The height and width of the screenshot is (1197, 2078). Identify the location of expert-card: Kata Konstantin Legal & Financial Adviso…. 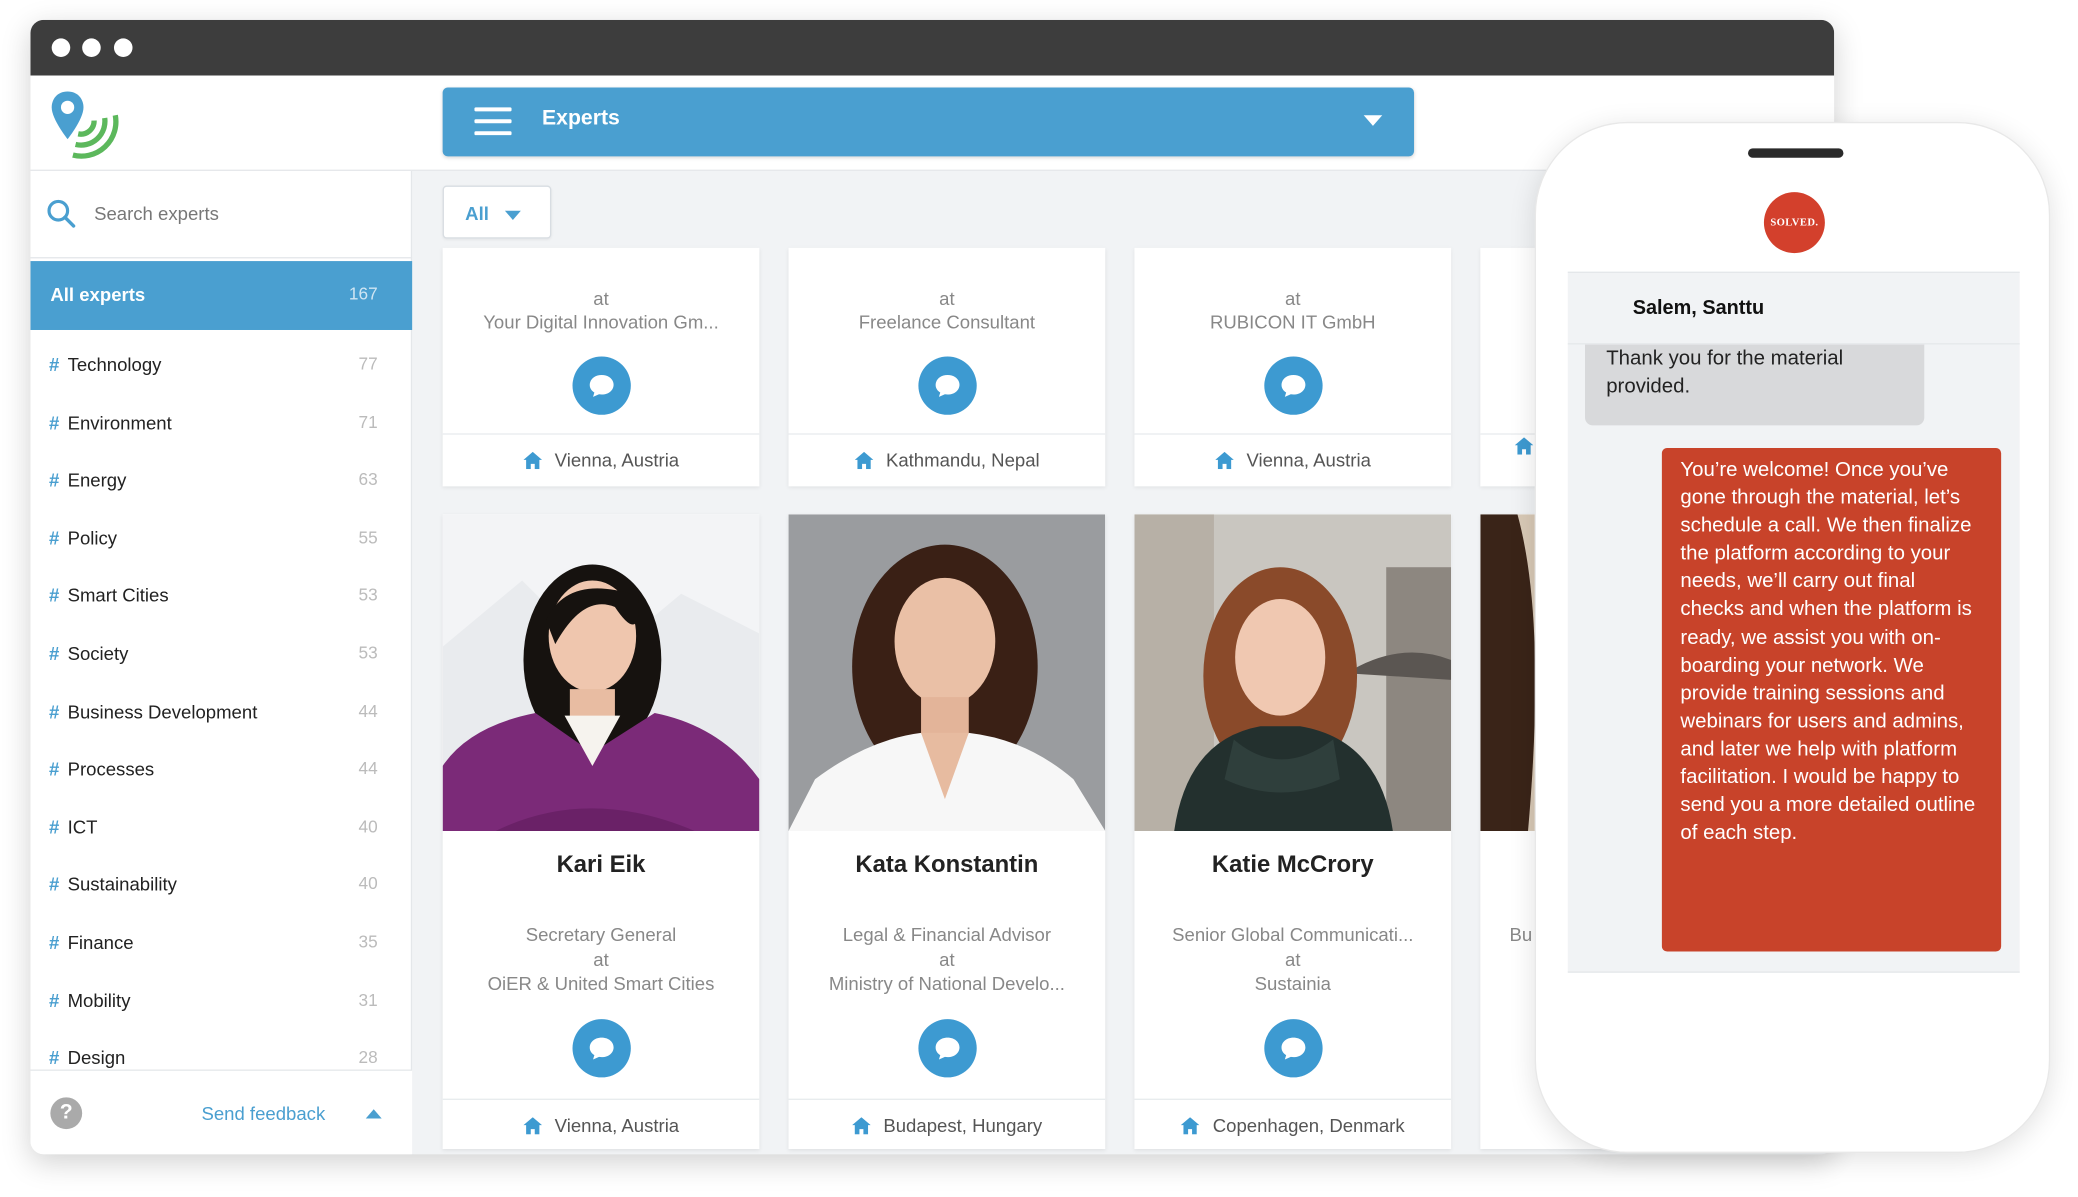
(947, 832).